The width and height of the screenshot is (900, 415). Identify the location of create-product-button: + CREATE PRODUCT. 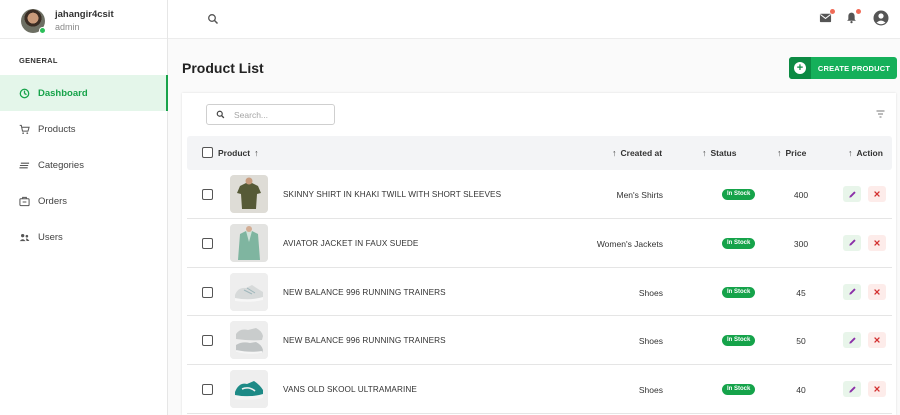
(843, 68).